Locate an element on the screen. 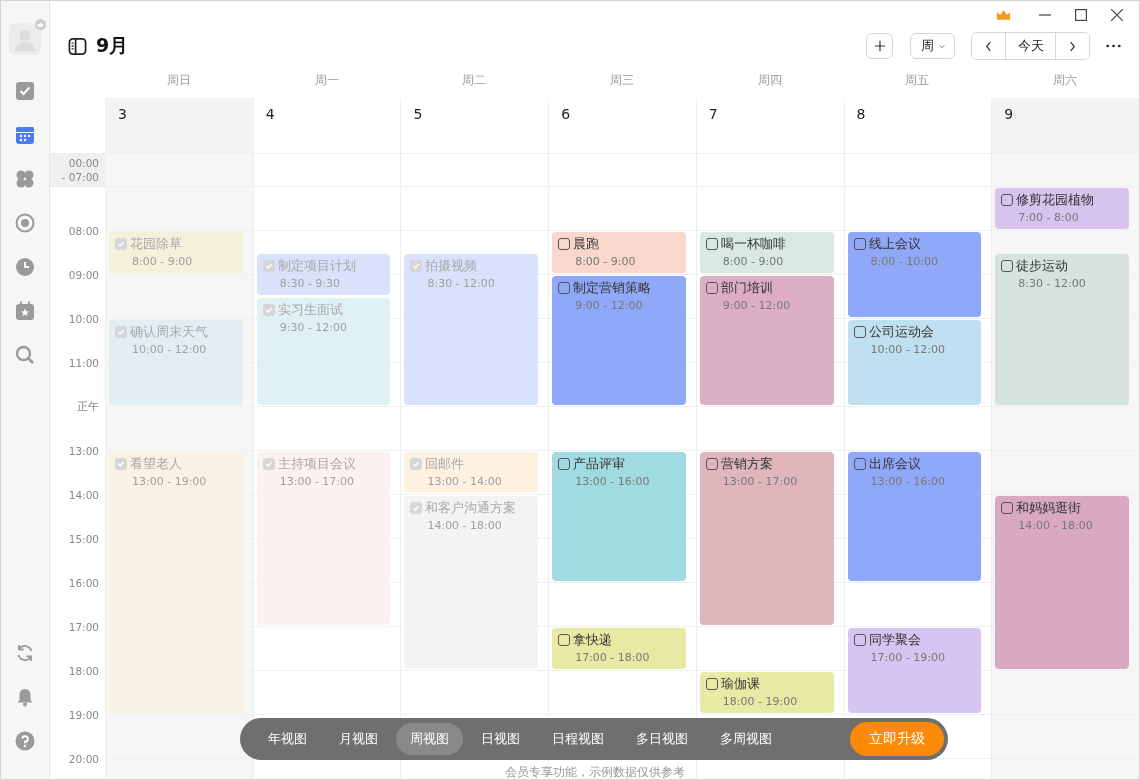 The width and height of the screenshot is (1140, 780). event-title: 和客户沟通方案 is located at coordinates (471, 508).